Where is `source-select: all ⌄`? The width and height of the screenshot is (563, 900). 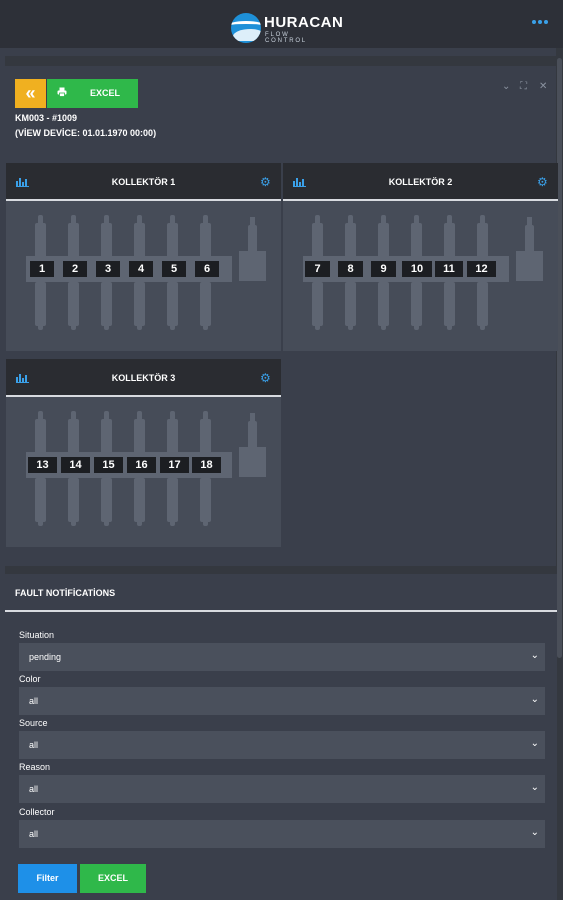 source-select: all ⌄ is located at coordinates (282, 745).